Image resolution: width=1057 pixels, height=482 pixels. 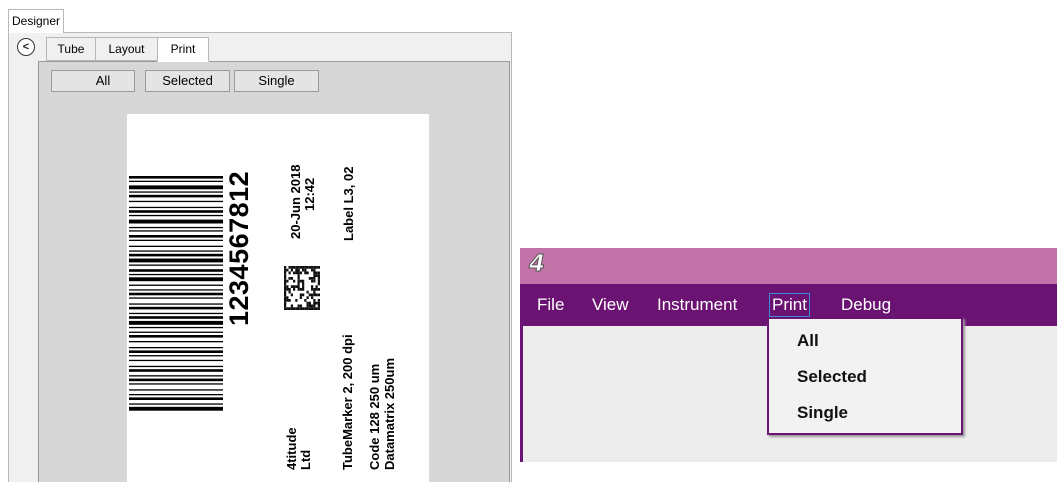 I want to click on print-single-button: Single, so click(x=276, y=81).